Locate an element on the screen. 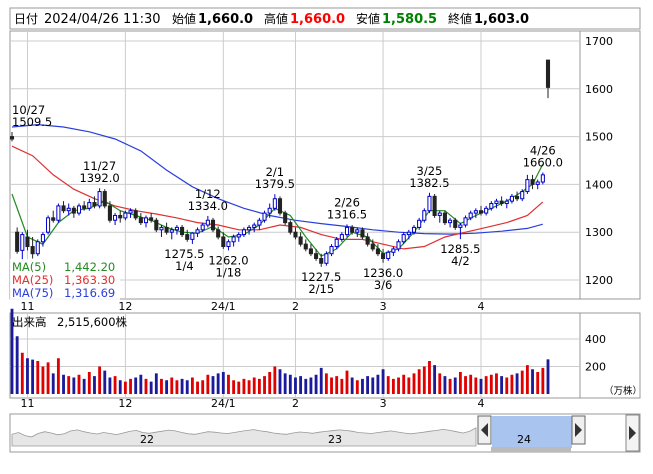 The image size is (653, 474). navigator-right-handle is located at coordinates (578, 430).